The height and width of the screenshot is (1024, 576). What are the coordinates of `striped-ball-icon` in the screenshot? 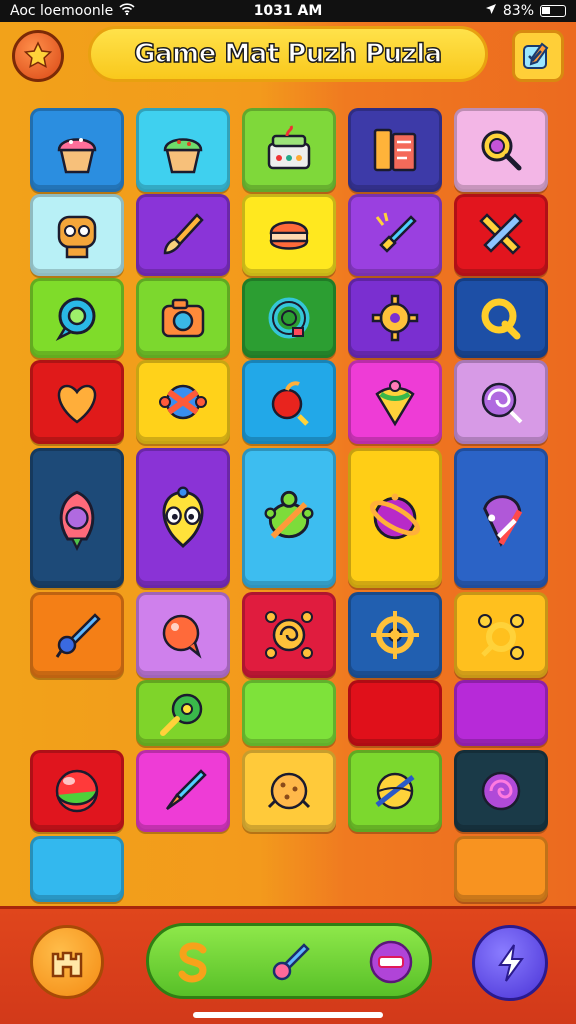 It's located at (395, 791).